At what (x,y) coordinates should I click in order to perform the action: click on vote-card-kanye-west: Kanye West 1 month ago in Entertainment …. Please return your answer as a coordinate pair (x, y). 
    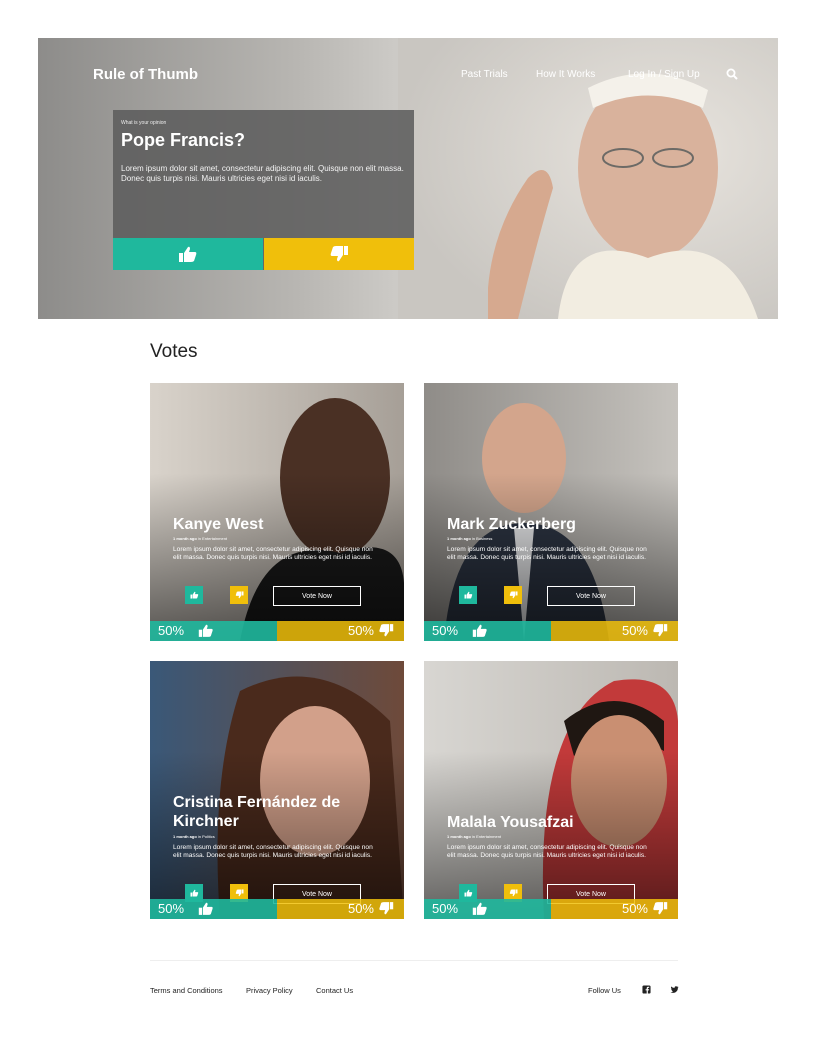
    Looking at the image, I should click on (277, 512).